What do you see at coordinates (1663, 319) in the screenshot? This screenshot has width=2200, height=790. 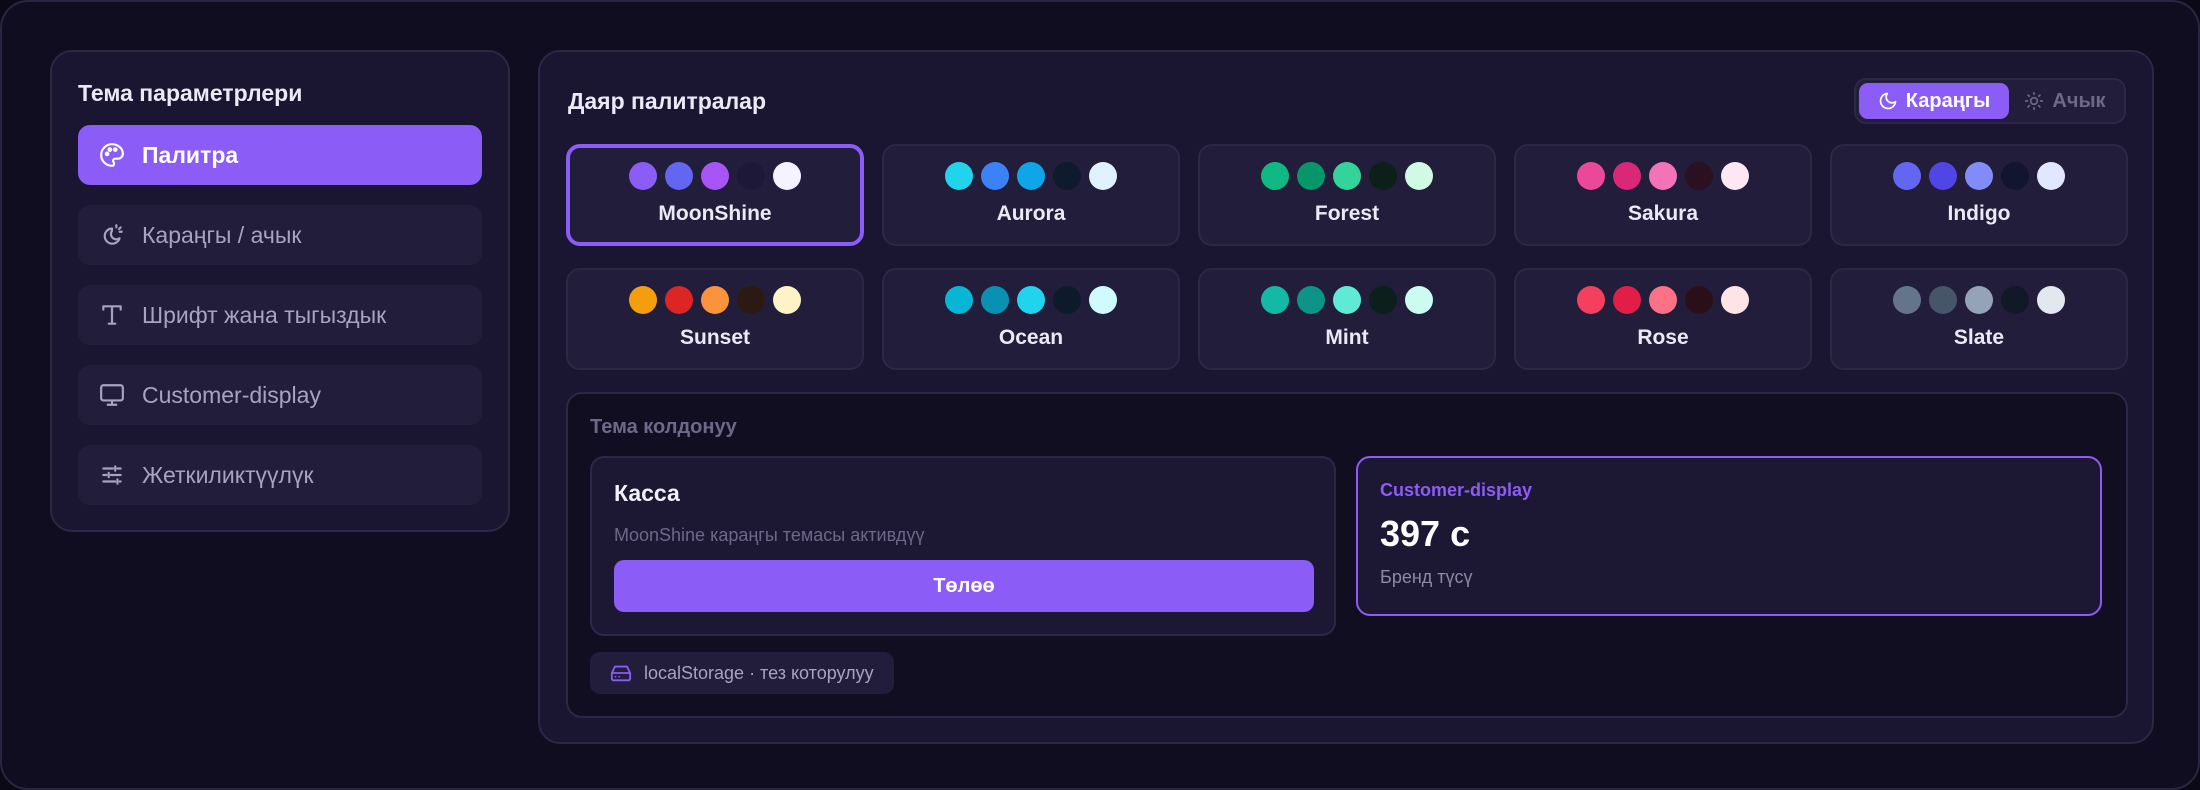 I see `palette-card-rose: Rose` at bounding box center [1663, 319].